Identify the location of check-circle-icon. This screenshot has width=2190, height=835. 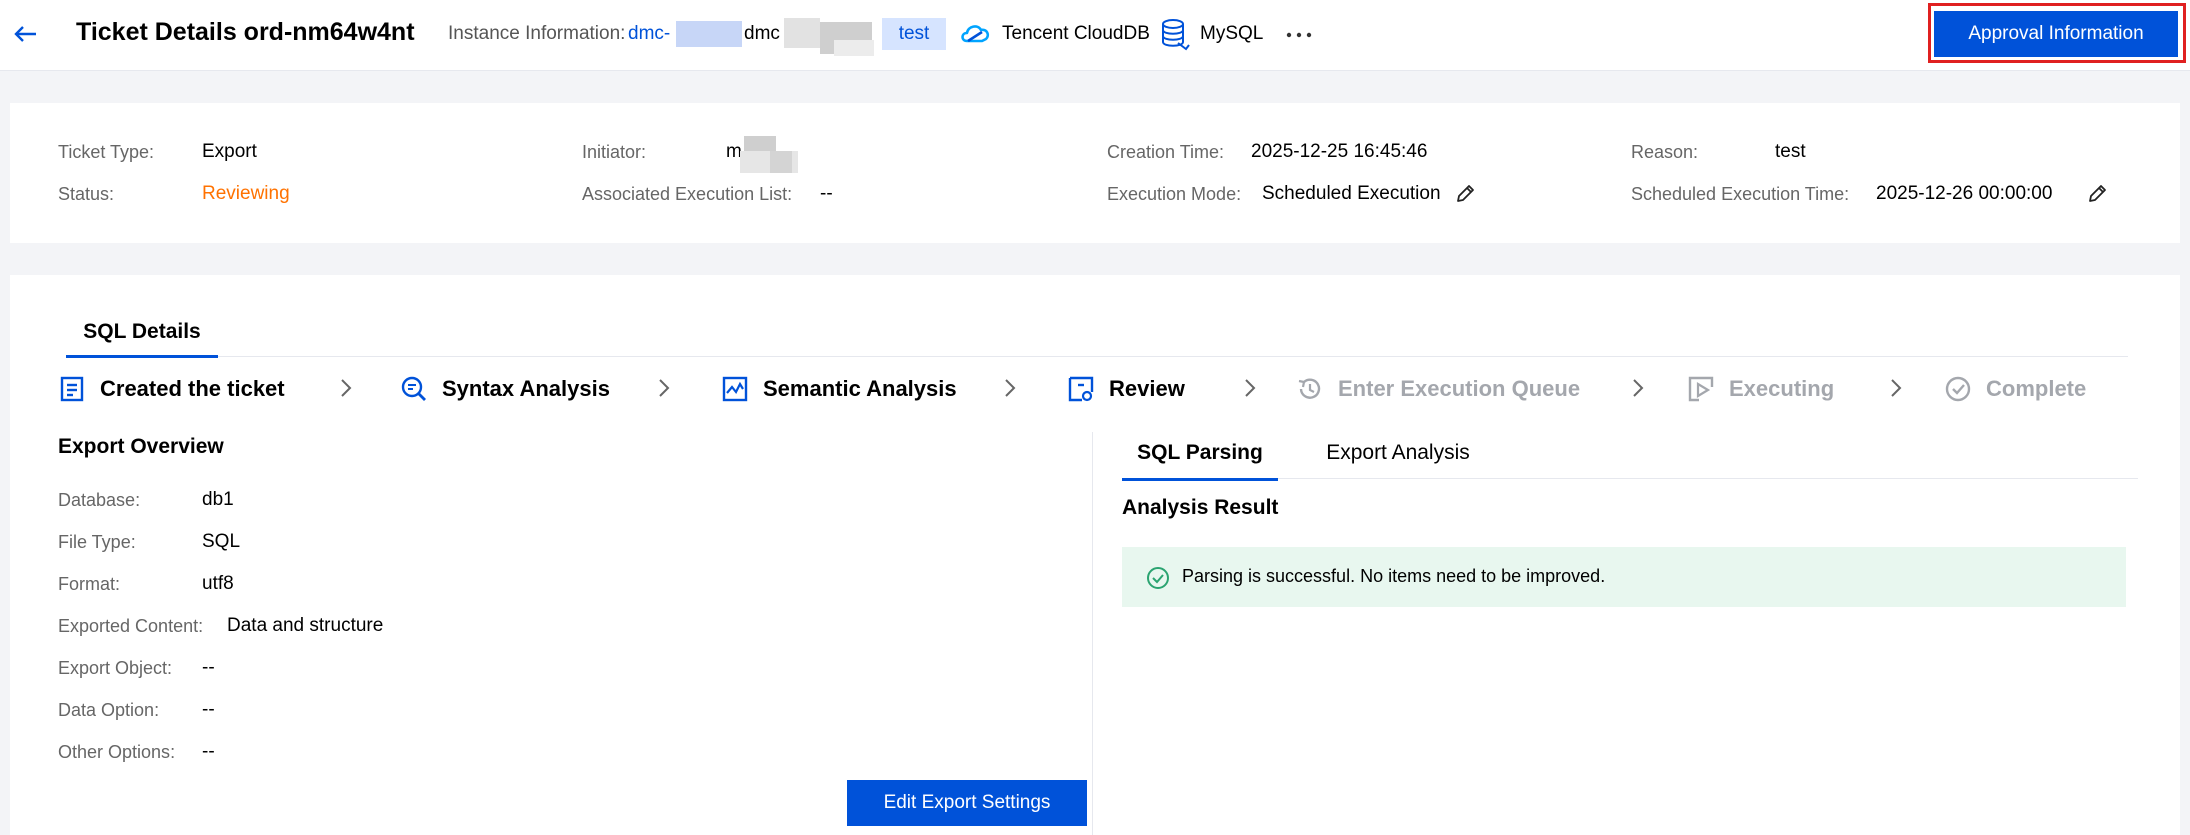
(1958, 389).